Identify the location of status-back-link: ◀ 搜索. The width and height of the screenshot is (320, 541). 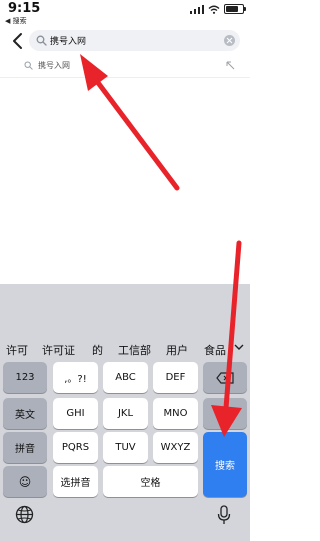
(16, 21).